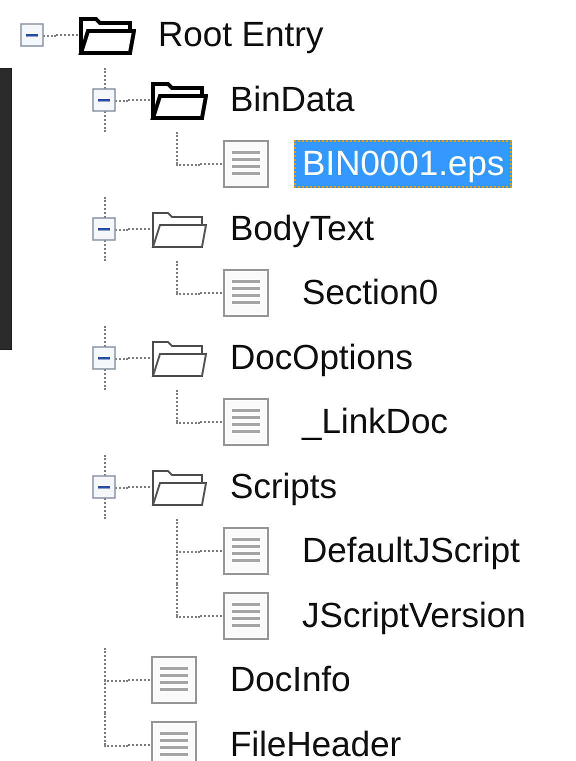 This screenshot has width=576, height=761. I want to click on tree-item: Section0, so click(370, 293).